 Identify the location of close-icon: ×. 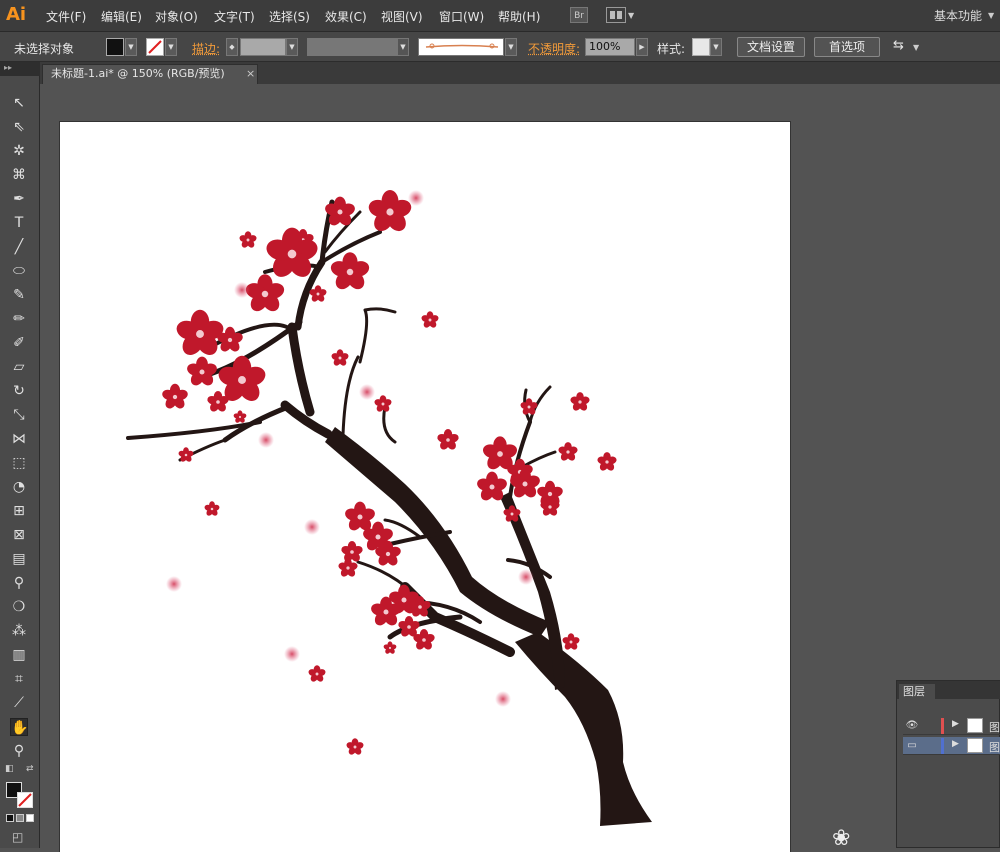
(250, 74).